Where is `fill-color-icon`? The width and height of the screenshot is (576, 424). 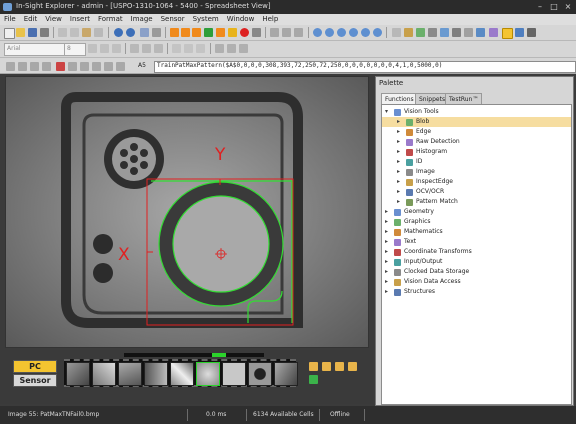
fill-color-icon is located at coordinates (188, 48).